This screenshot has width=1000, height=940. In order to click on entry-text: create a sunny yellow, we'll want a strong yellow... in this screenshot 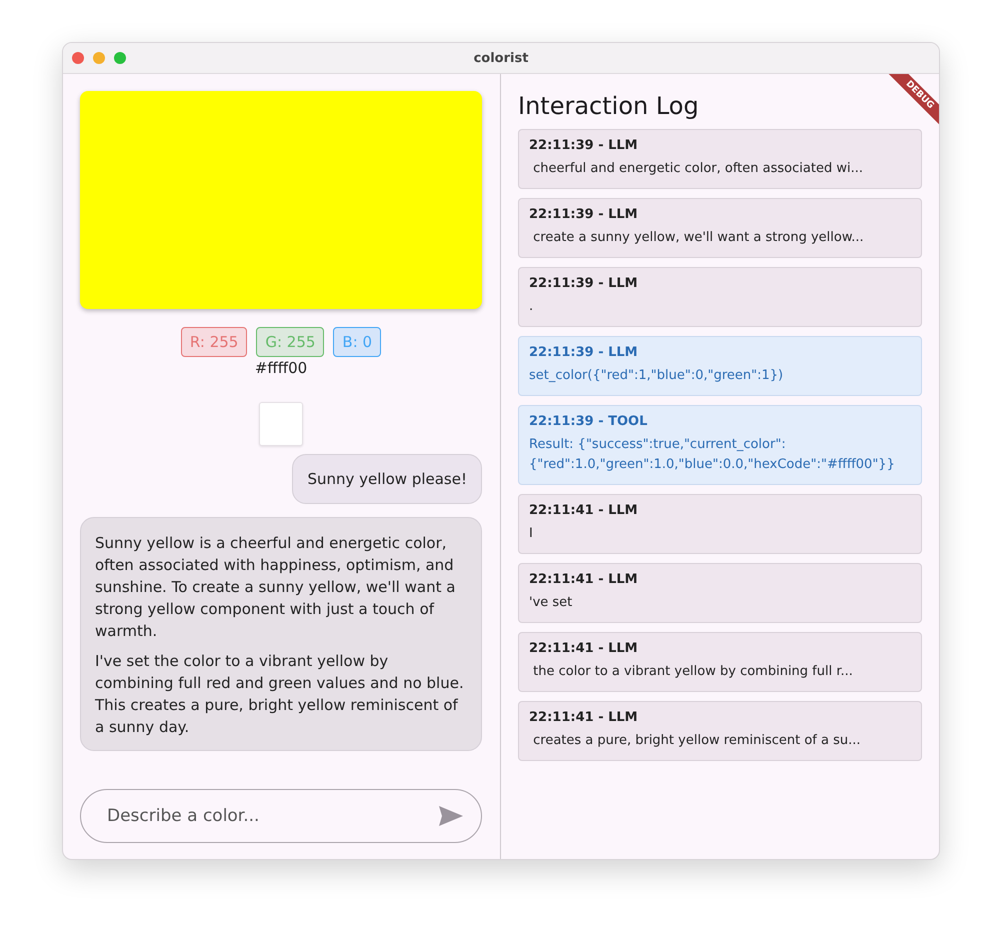, I will do `click(698, 238)`.